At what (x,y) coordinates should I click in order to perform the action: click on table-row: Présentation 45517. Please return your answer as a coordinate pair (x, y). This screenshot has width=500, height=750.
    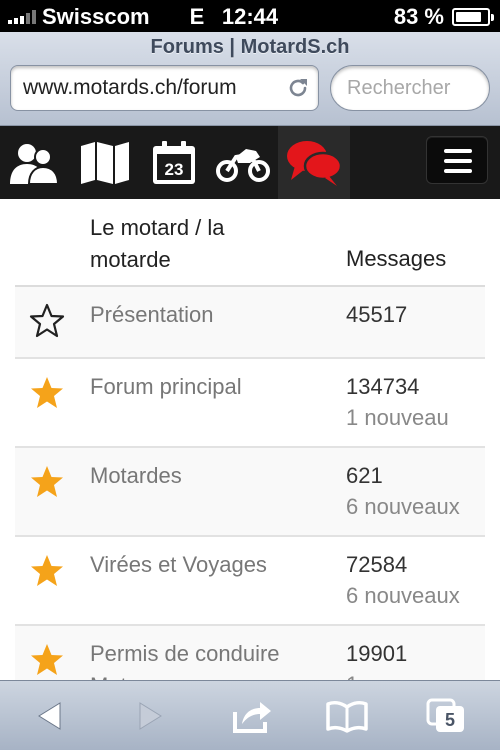
    Looking at the image, I should click on (250, 323).